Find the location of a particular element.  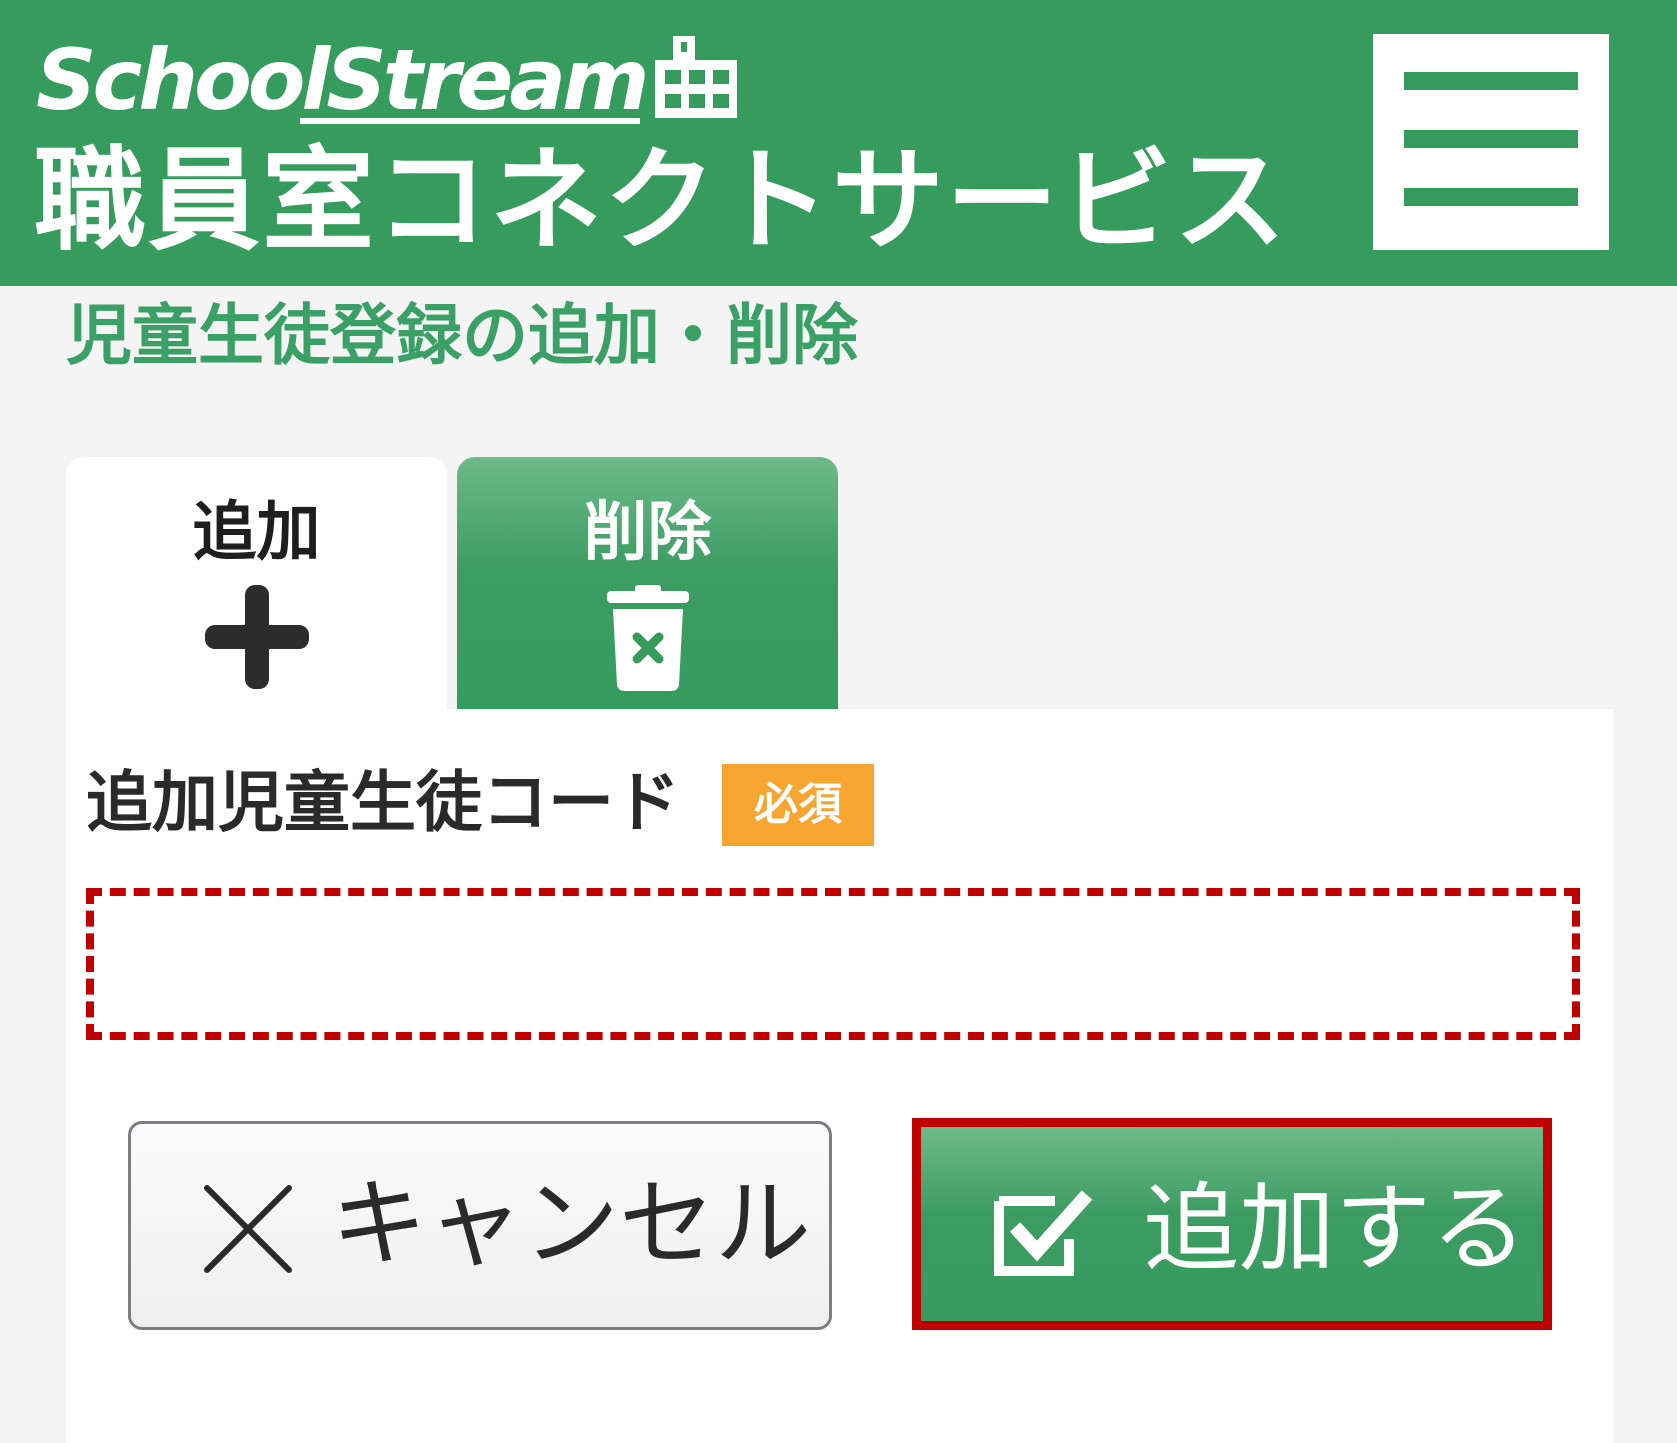

building-icon is located at coordinates (696, 77).